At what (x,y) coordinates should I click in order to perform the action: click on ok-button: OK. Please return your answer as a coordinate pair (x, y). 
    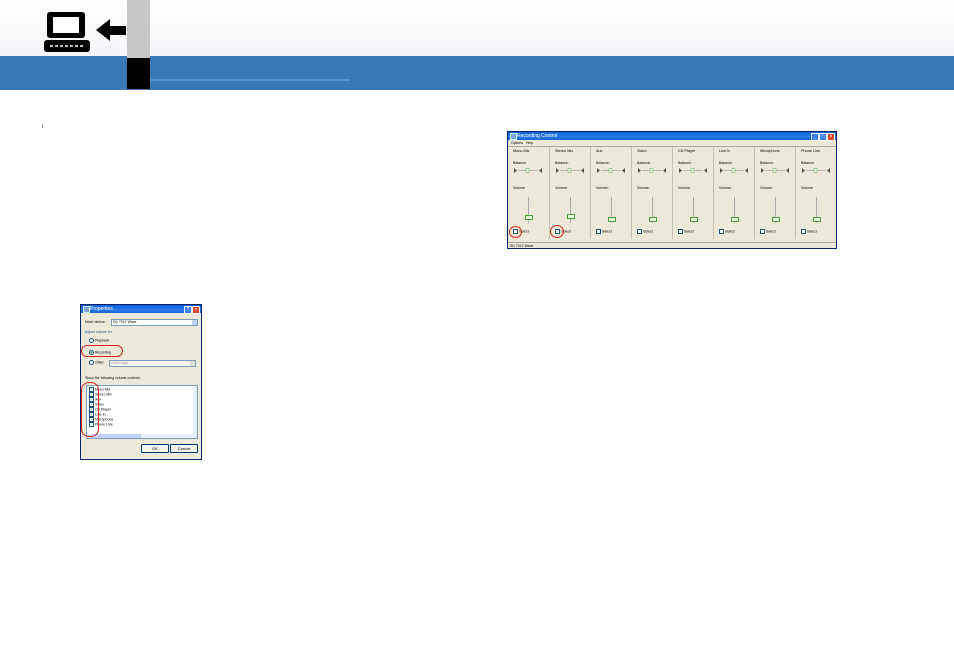
    Looking at the image, I should click on (155, 448).